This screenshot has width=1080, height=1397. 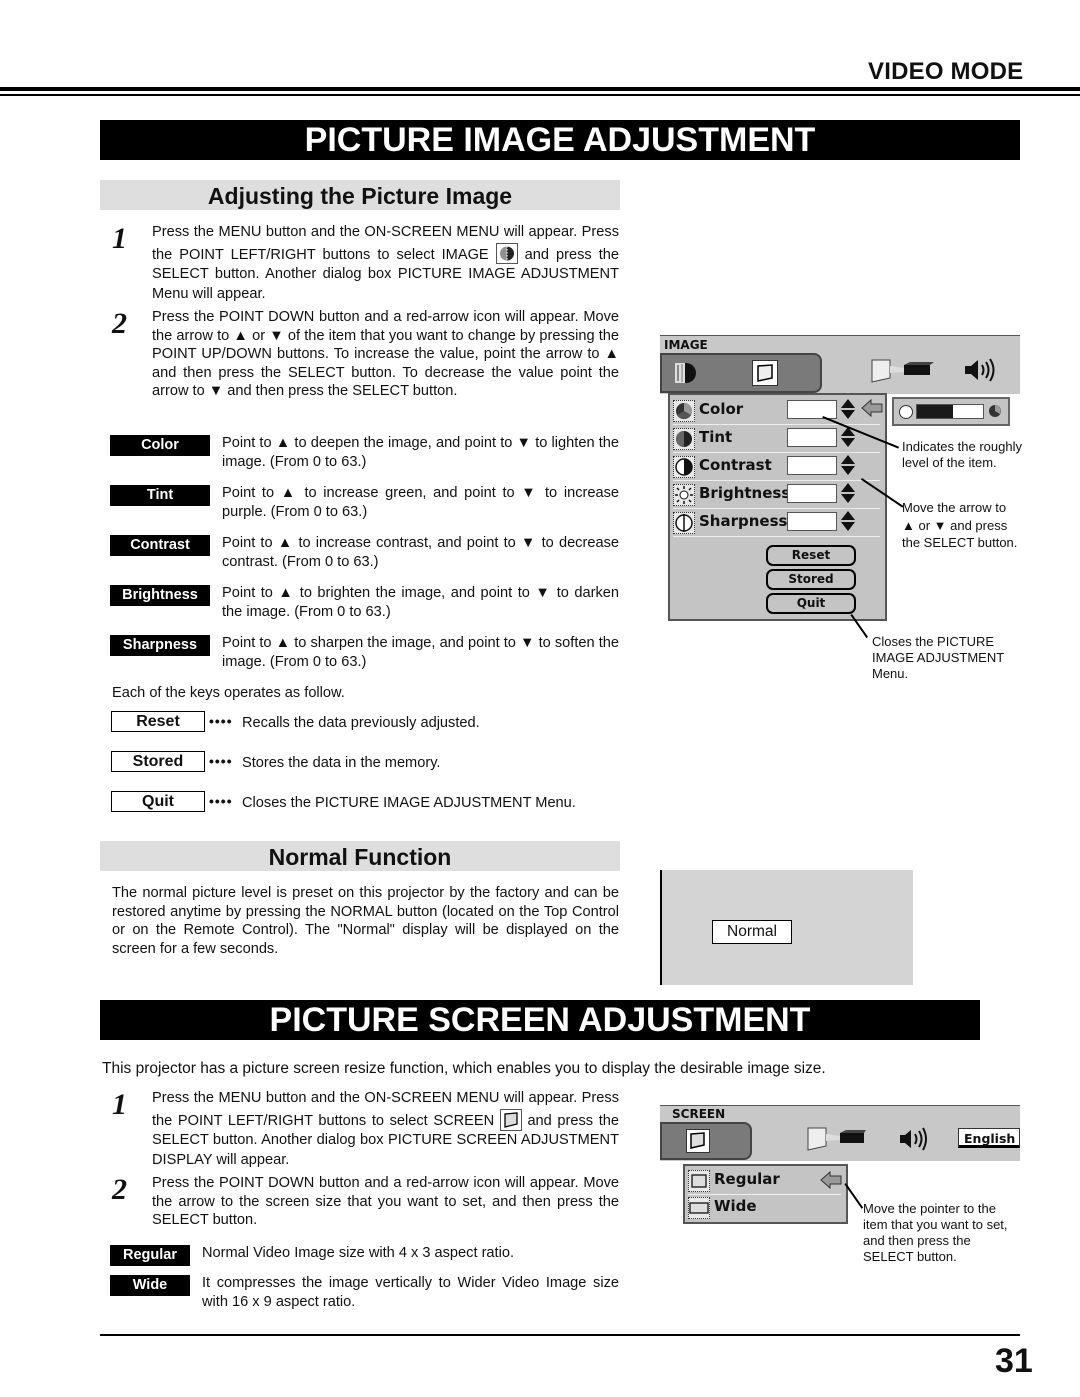 What do you see at coordinates (684, 495) in the screenshot?
I see `brightness-icon` at bounding box center [684, 495].